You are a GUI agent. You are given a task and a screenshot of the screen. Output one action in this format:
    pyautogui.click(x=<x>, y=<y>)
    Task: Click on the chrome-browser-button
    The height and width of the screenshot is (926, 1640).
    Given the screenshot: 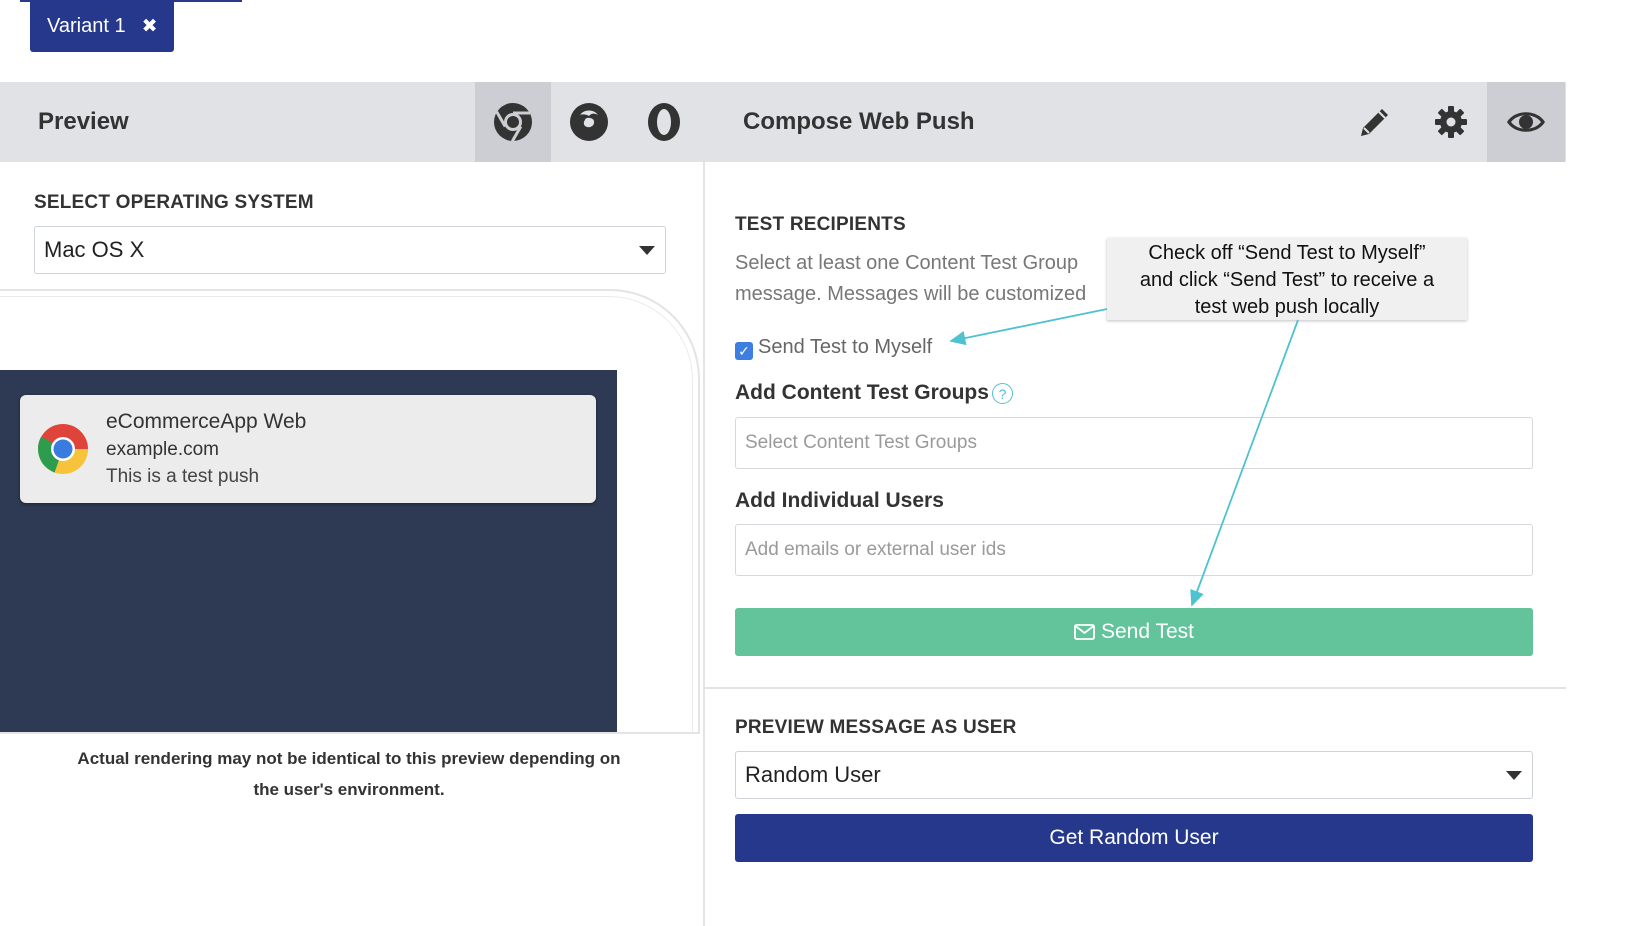 What is the action you would take?
    pyautogui.click(x=513, y=122)
    